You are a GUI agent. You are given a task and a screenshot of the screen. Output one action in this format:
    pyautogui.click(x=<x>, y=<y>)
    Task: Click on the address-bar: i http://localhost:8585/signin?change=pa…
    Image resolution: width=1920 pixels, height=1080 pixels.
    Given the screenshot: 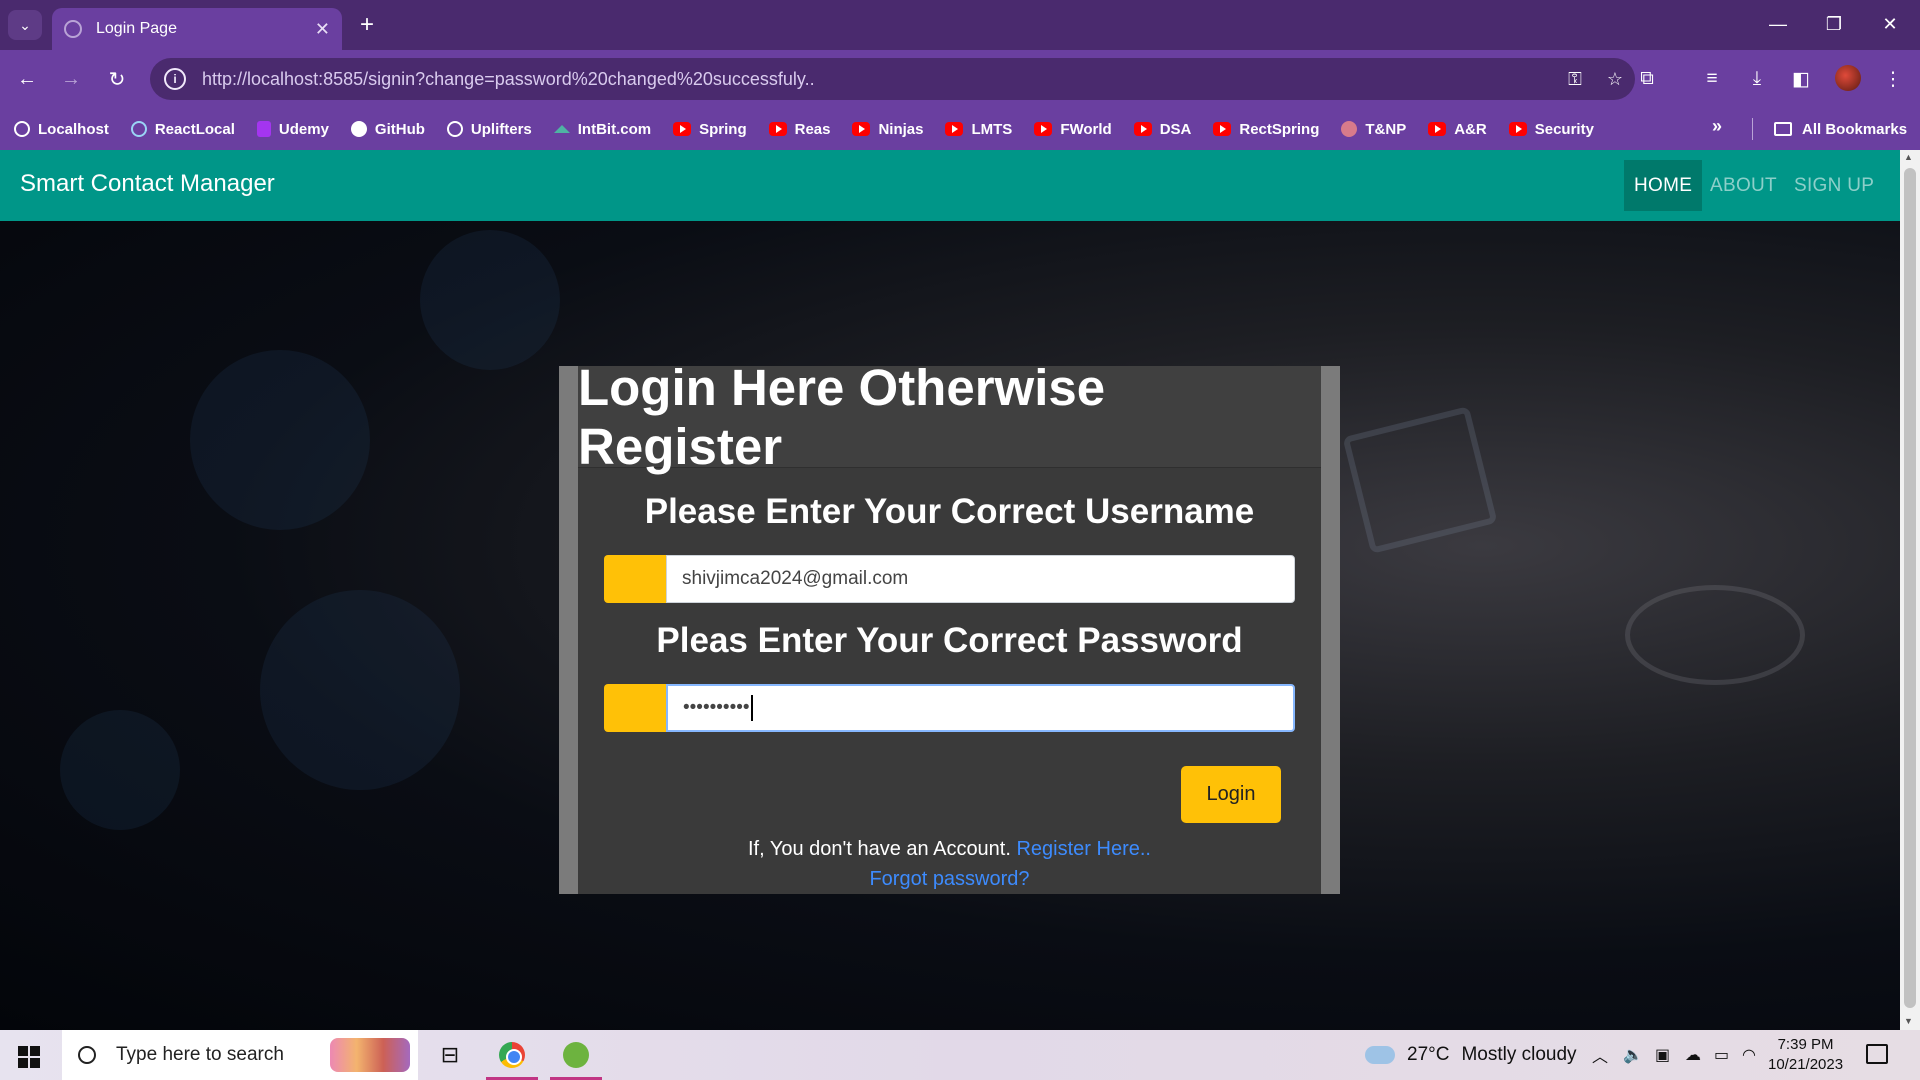 What is the action you would take?
    pyautogui.click(x=892, y=79)
    